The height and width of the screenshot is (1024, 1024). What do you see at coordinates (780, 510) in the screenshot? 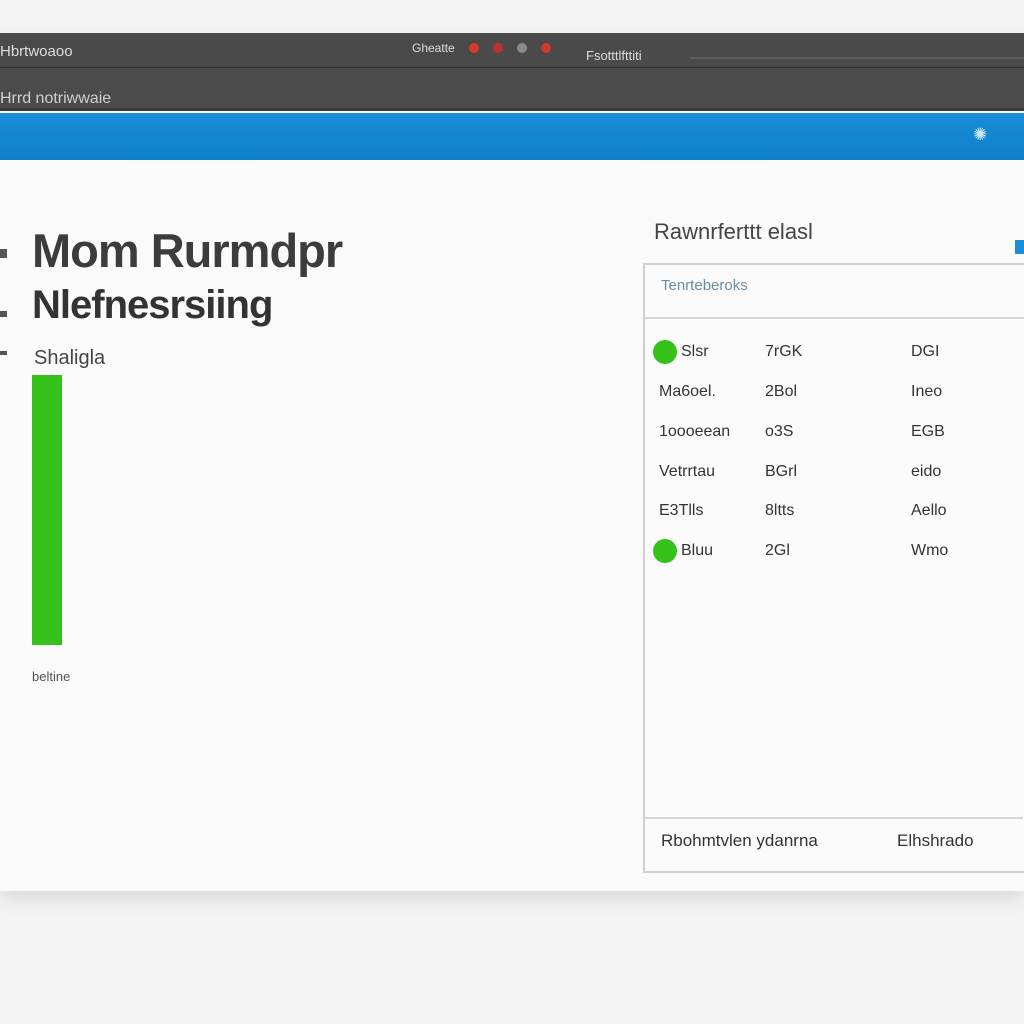
I see `list-cell: 8ltts` at bounding box center [780, 510].